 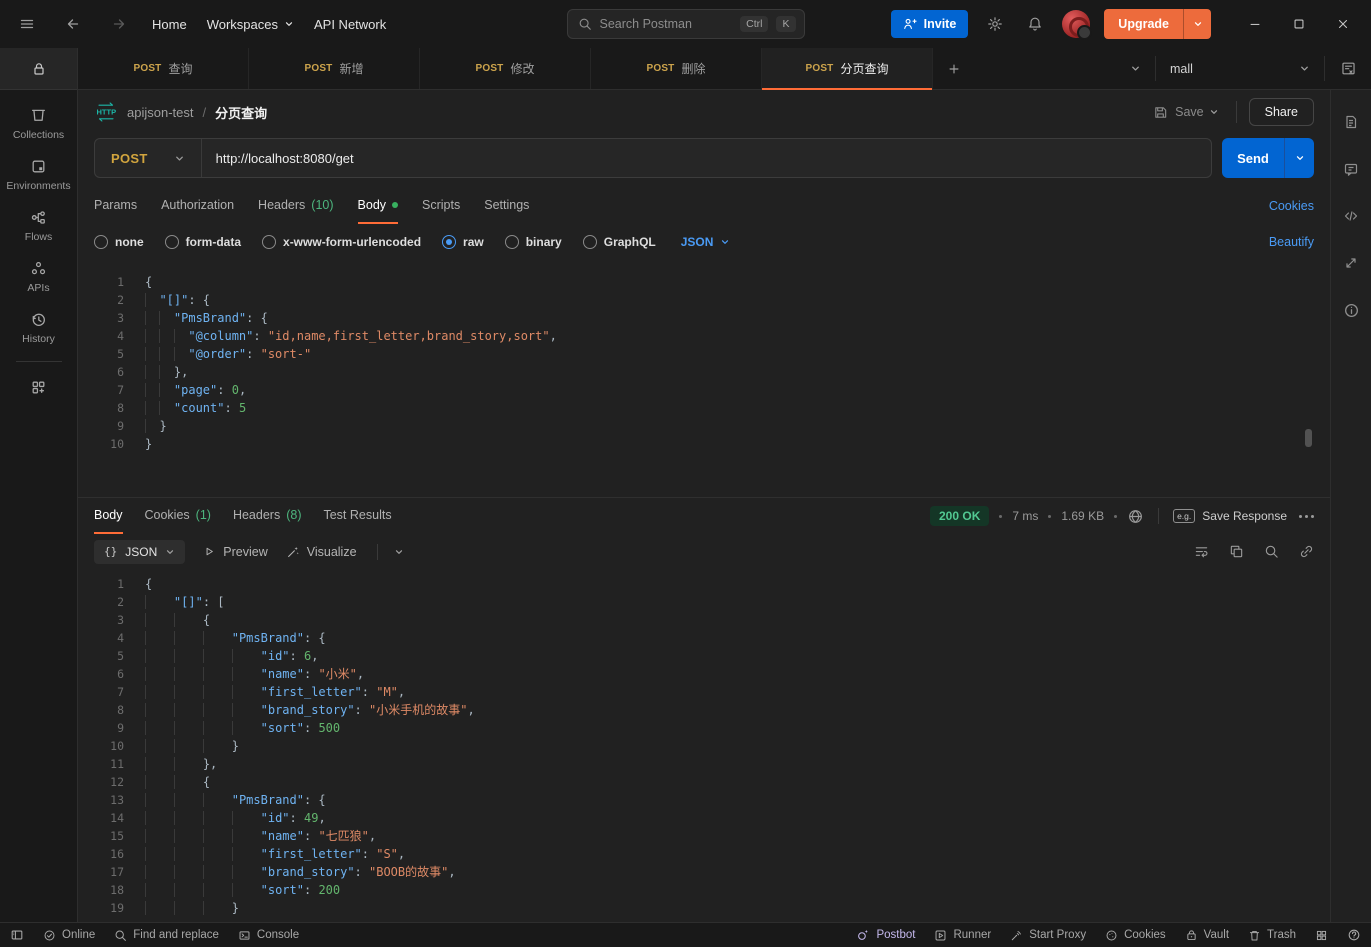 What do you see at coordinates (148, 158) in the screenshot?
I see `method-selector: POST` at bounding box center [148, 158].